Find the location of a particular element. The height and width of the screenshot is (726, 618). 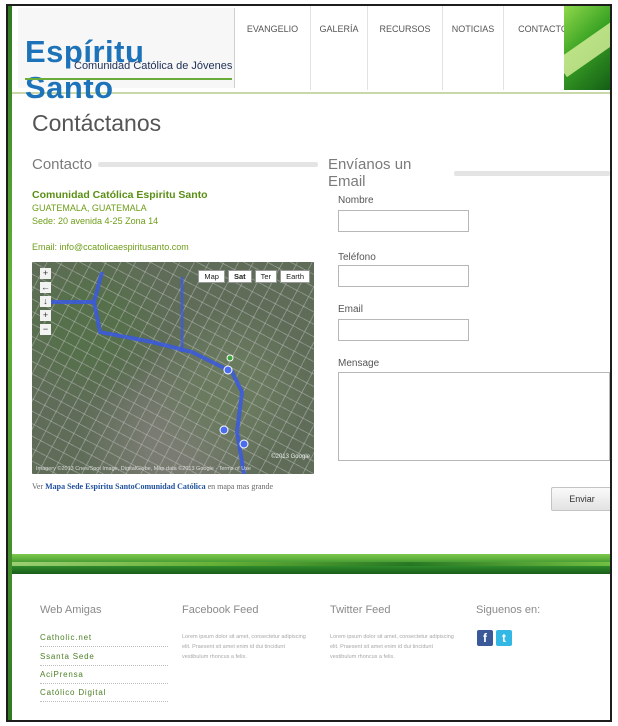

phone-field is located at coordinates (403, 276).